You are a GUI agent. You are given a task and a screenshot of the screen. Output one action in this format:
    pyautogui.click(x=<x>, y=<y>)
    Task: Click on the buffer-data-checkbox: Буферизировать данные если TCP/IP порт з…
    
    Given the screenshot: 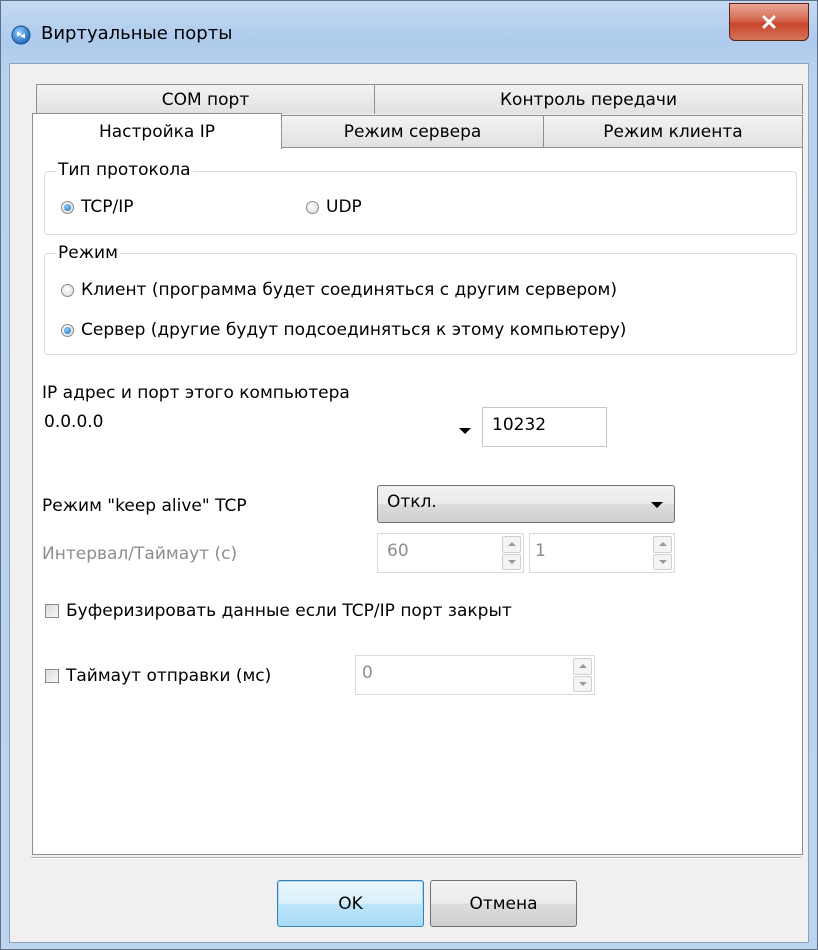 What is the action you would take?
    pyautogui.click(x=278, y=611)
    